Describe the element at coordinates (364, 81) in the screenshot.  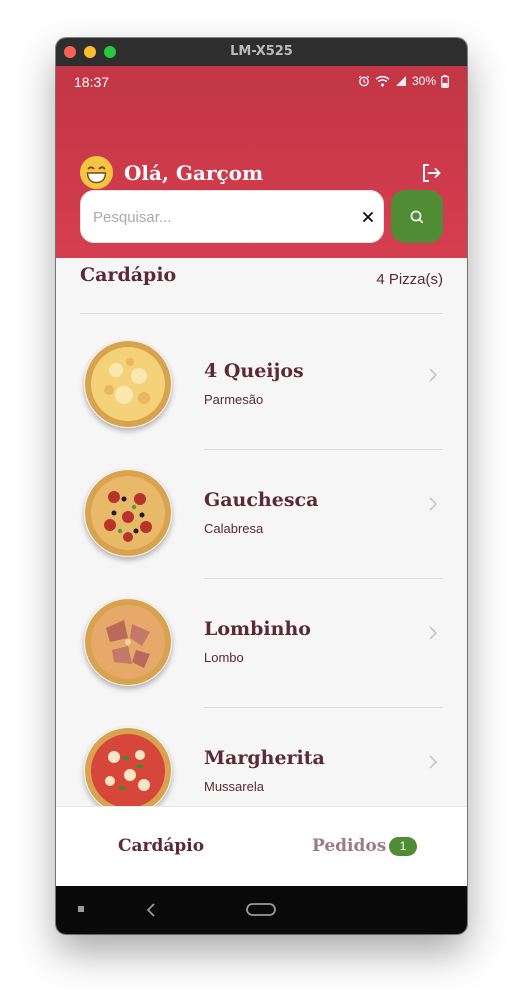
I see `alarm-icon` at that location.